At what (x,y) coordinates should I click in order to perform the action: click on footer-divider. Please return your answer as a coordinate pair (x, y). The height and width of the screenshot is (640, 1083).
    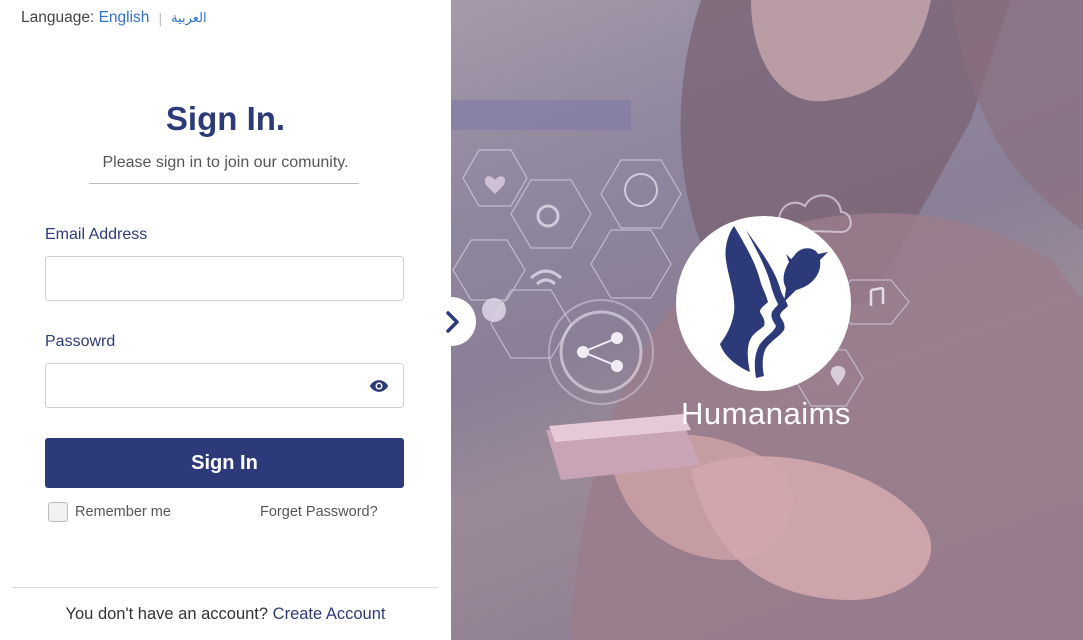
    Looking at the image, I should click on (225, 587).